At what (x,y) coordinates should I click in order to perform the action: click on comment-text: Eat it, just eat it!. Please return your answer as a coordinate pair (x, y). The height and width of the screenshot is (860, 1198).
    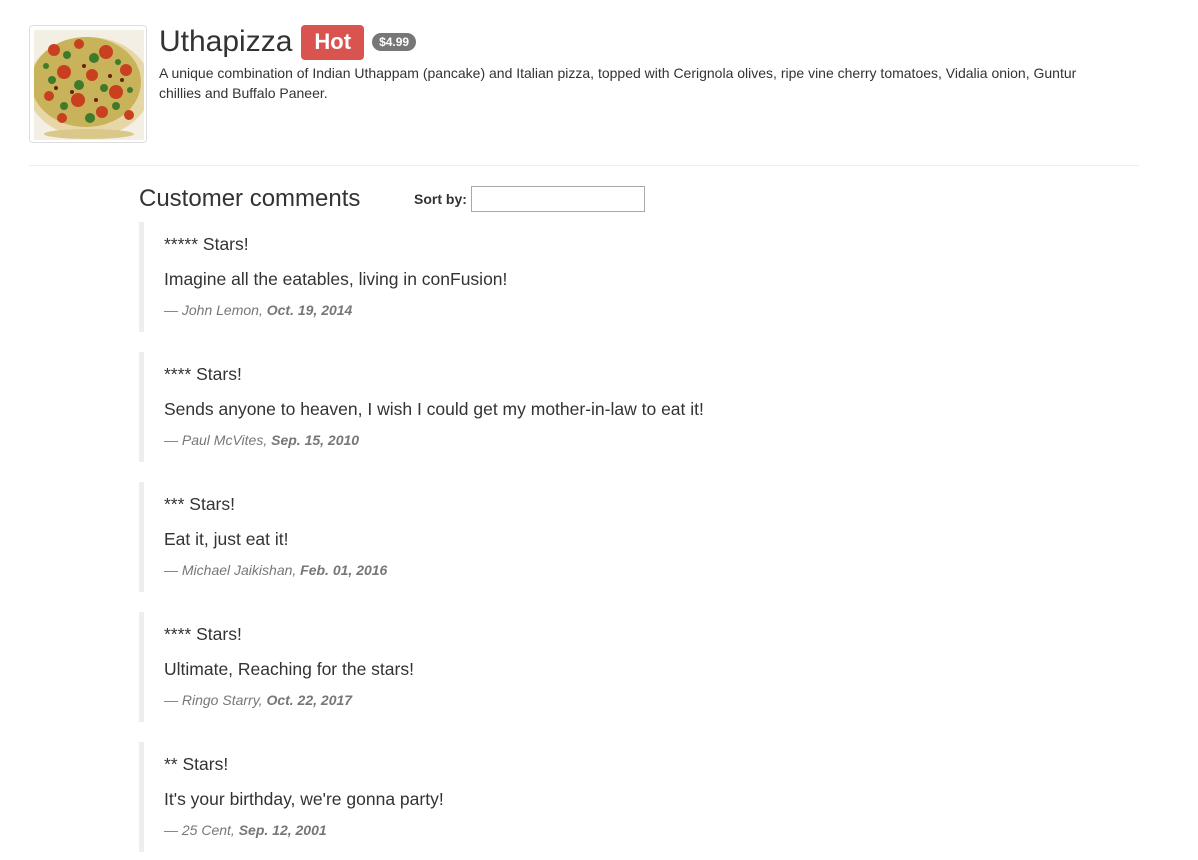
    Looking at the image, I should click on (226, 539).